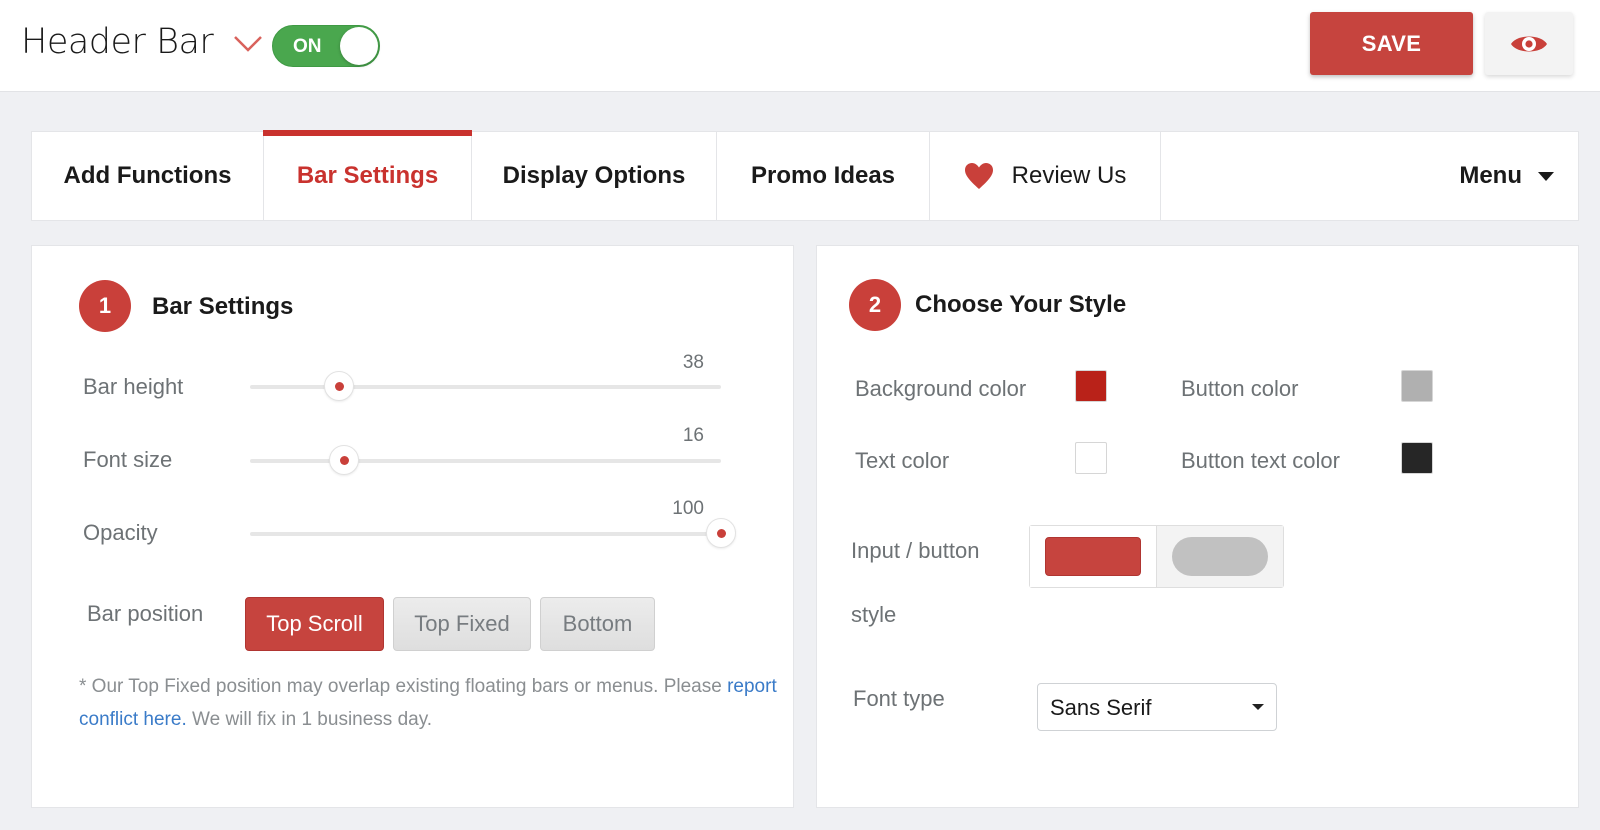  I want to click on bar-position-label: Bar position, so click(145, 613).